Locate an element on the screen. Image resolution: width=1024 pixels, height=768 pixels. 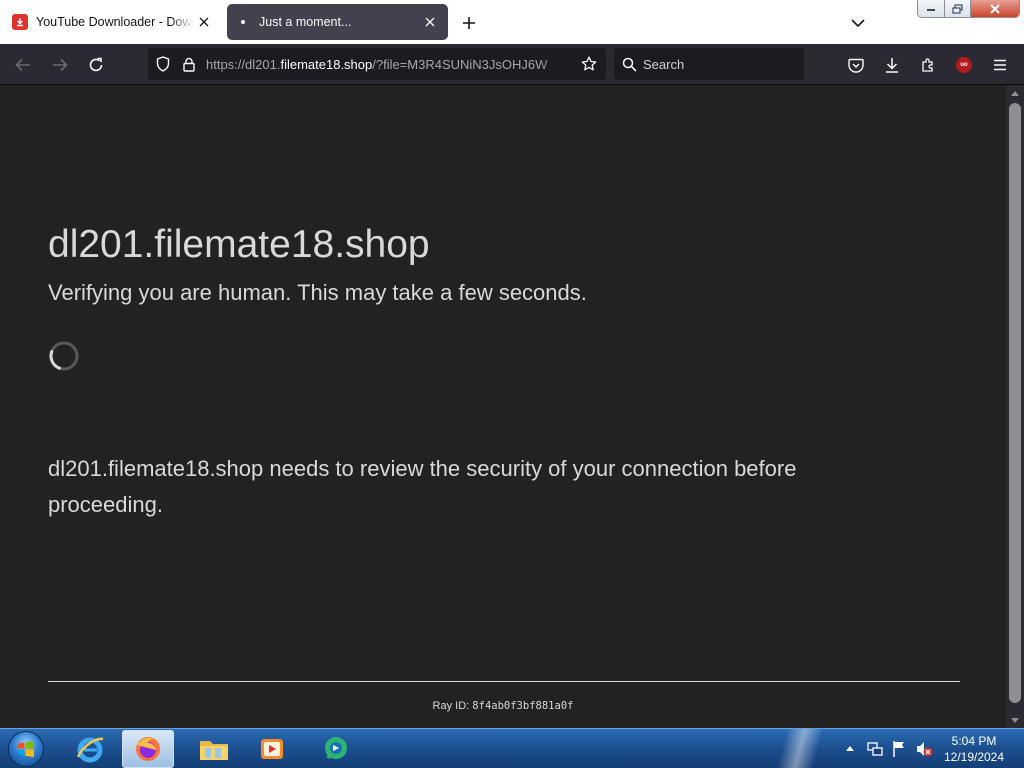
ray-id-label: Ray ID: is located at coordinates (451, 706).